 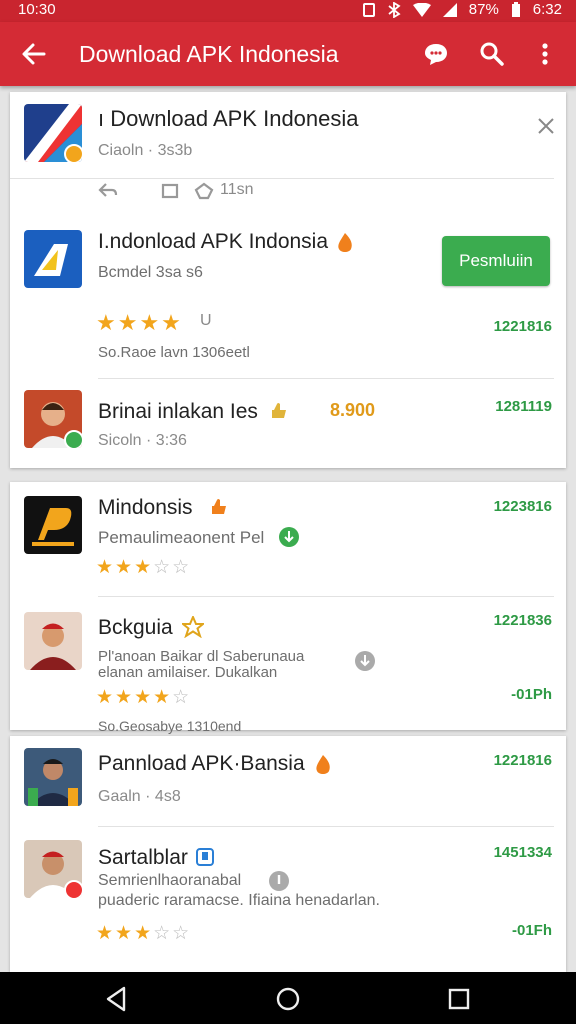 What do you see at coordinates (483, 9) in the screenshot?
I see `battery-percent: 87%` at bounding box center [483, 9].